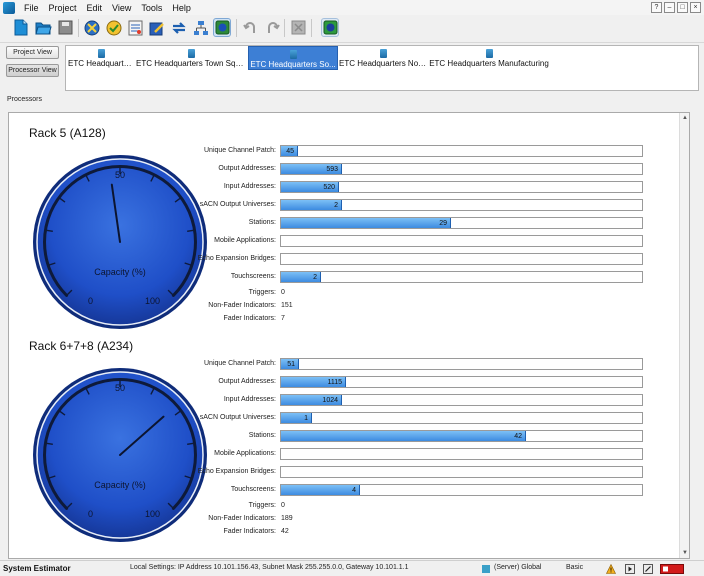 This screenshot has height=576, width=704. I want to click on system-estimator-icon, so click(330, 27).